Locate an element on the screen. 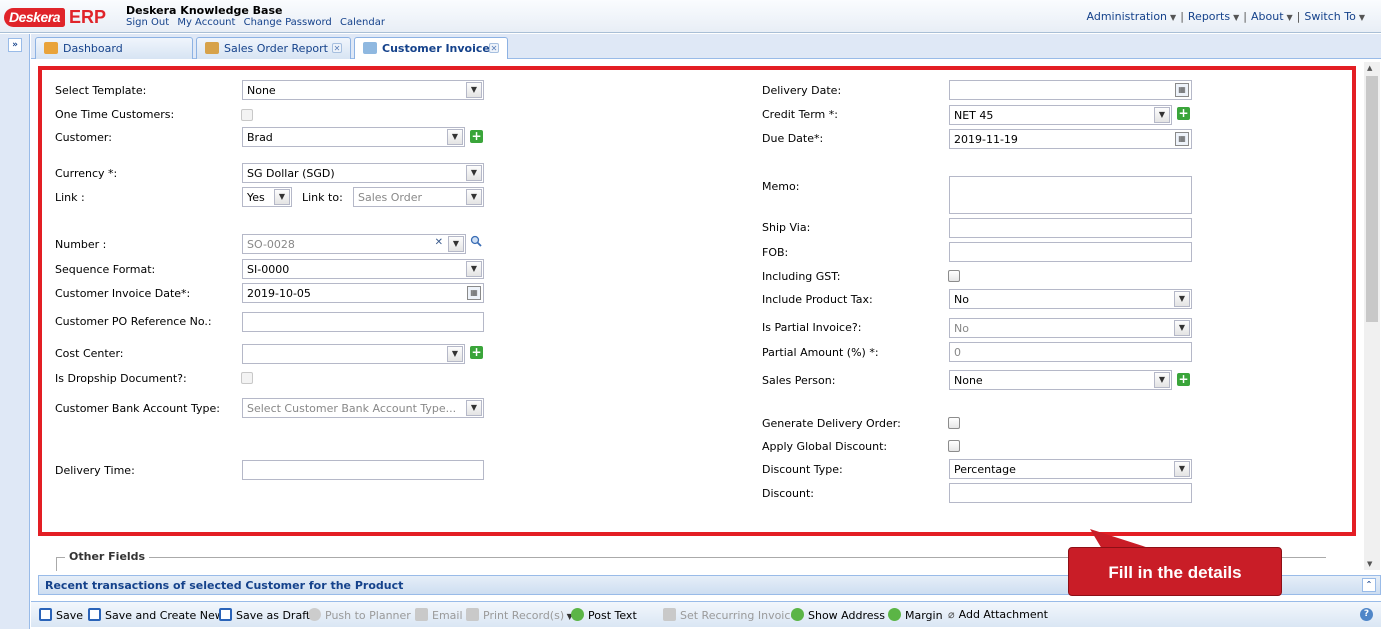  print-records-label: Print Record(s) is located at coordinates (524, 615).